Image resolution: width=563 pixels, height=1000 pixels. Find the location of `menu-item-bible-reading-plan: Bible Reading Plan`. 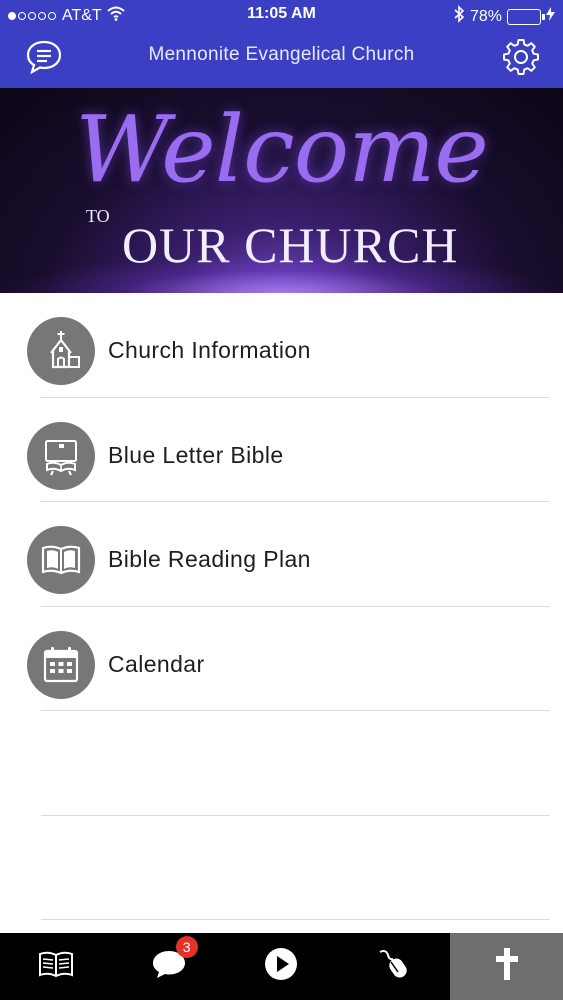

menu-item-bible-reading-plan: Bible Reading Plan is located at coordinates (281, 554).